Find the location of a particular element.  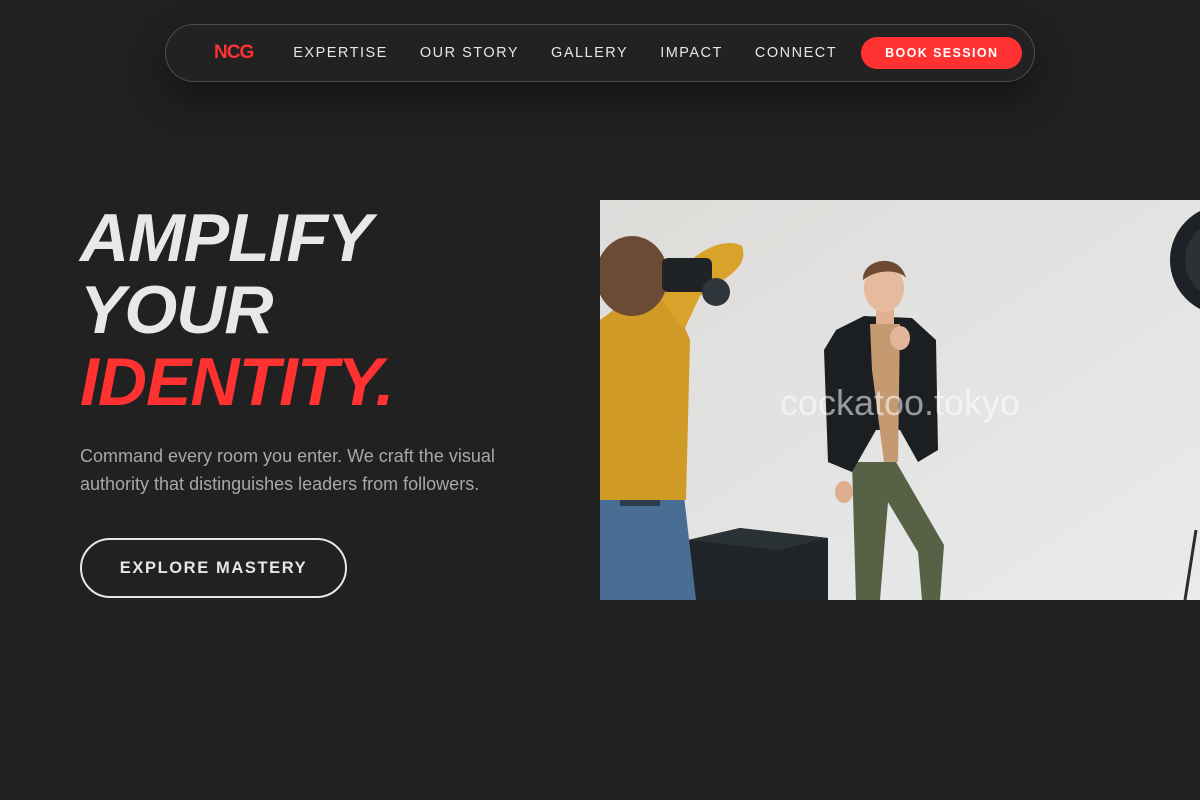

nav-link-gallery: GALLERY is located at coordinates (589, 53).